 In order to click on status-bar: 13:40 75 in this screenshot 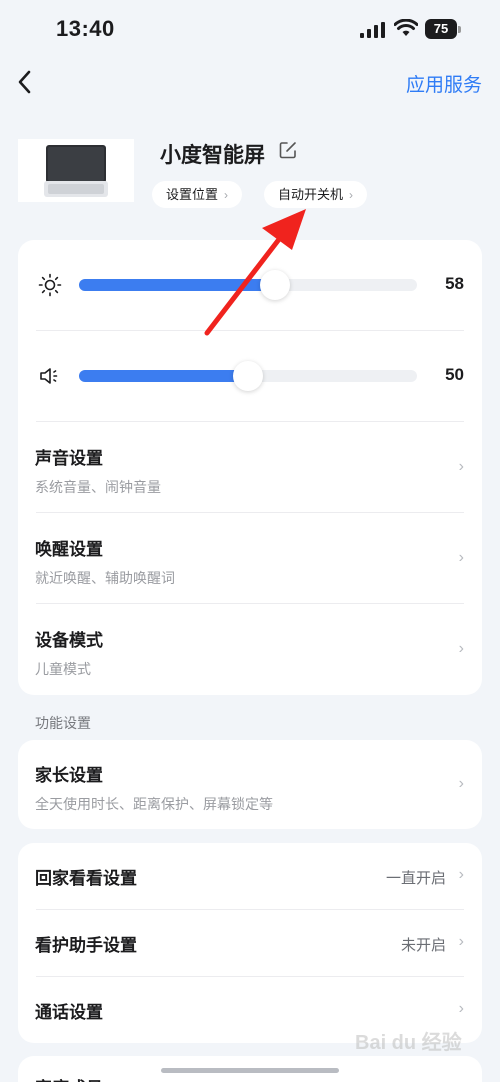, I will do `click(250, 28)`.